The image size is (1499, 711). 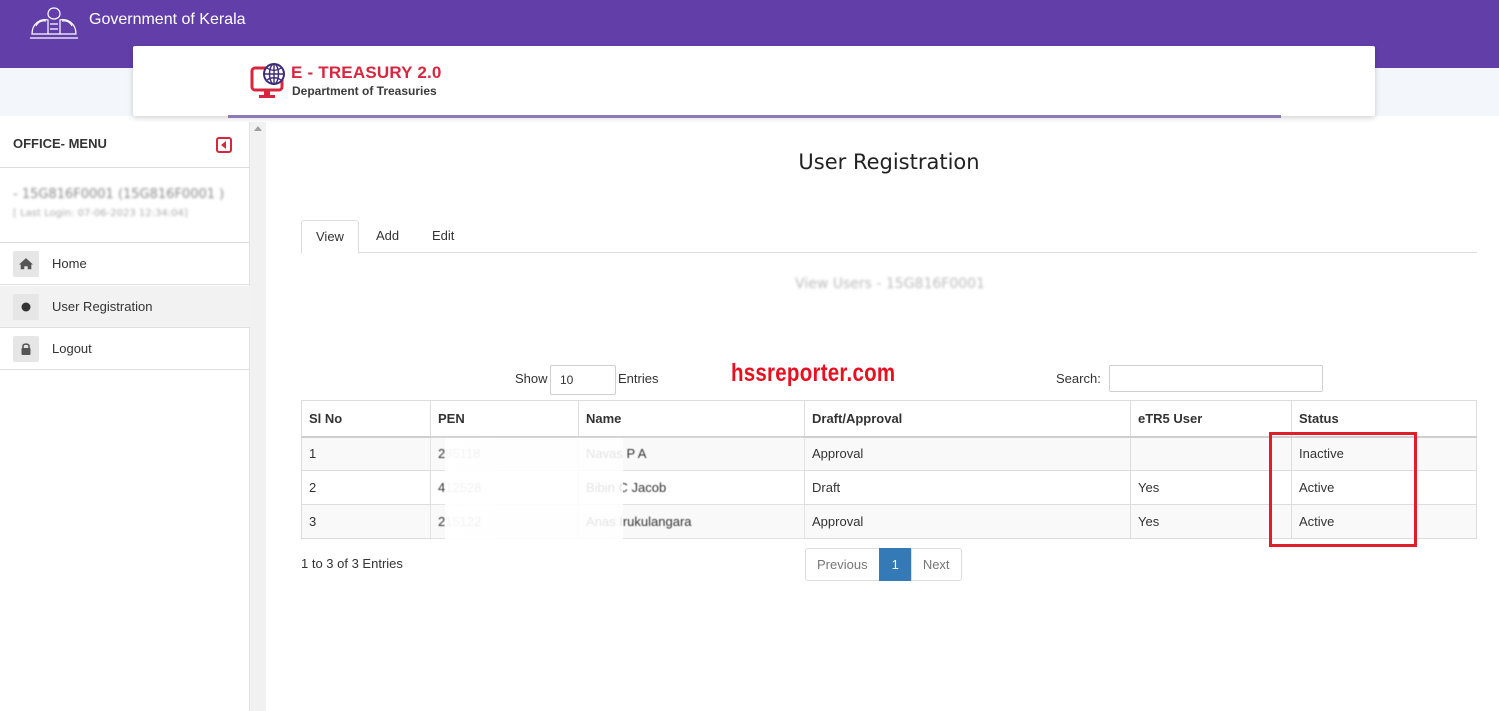 What do you see at coordinates (60, 143) in the screenshot?
I see `sidebar-title: OFFICE- MENU` at bounding box center [60, 143].